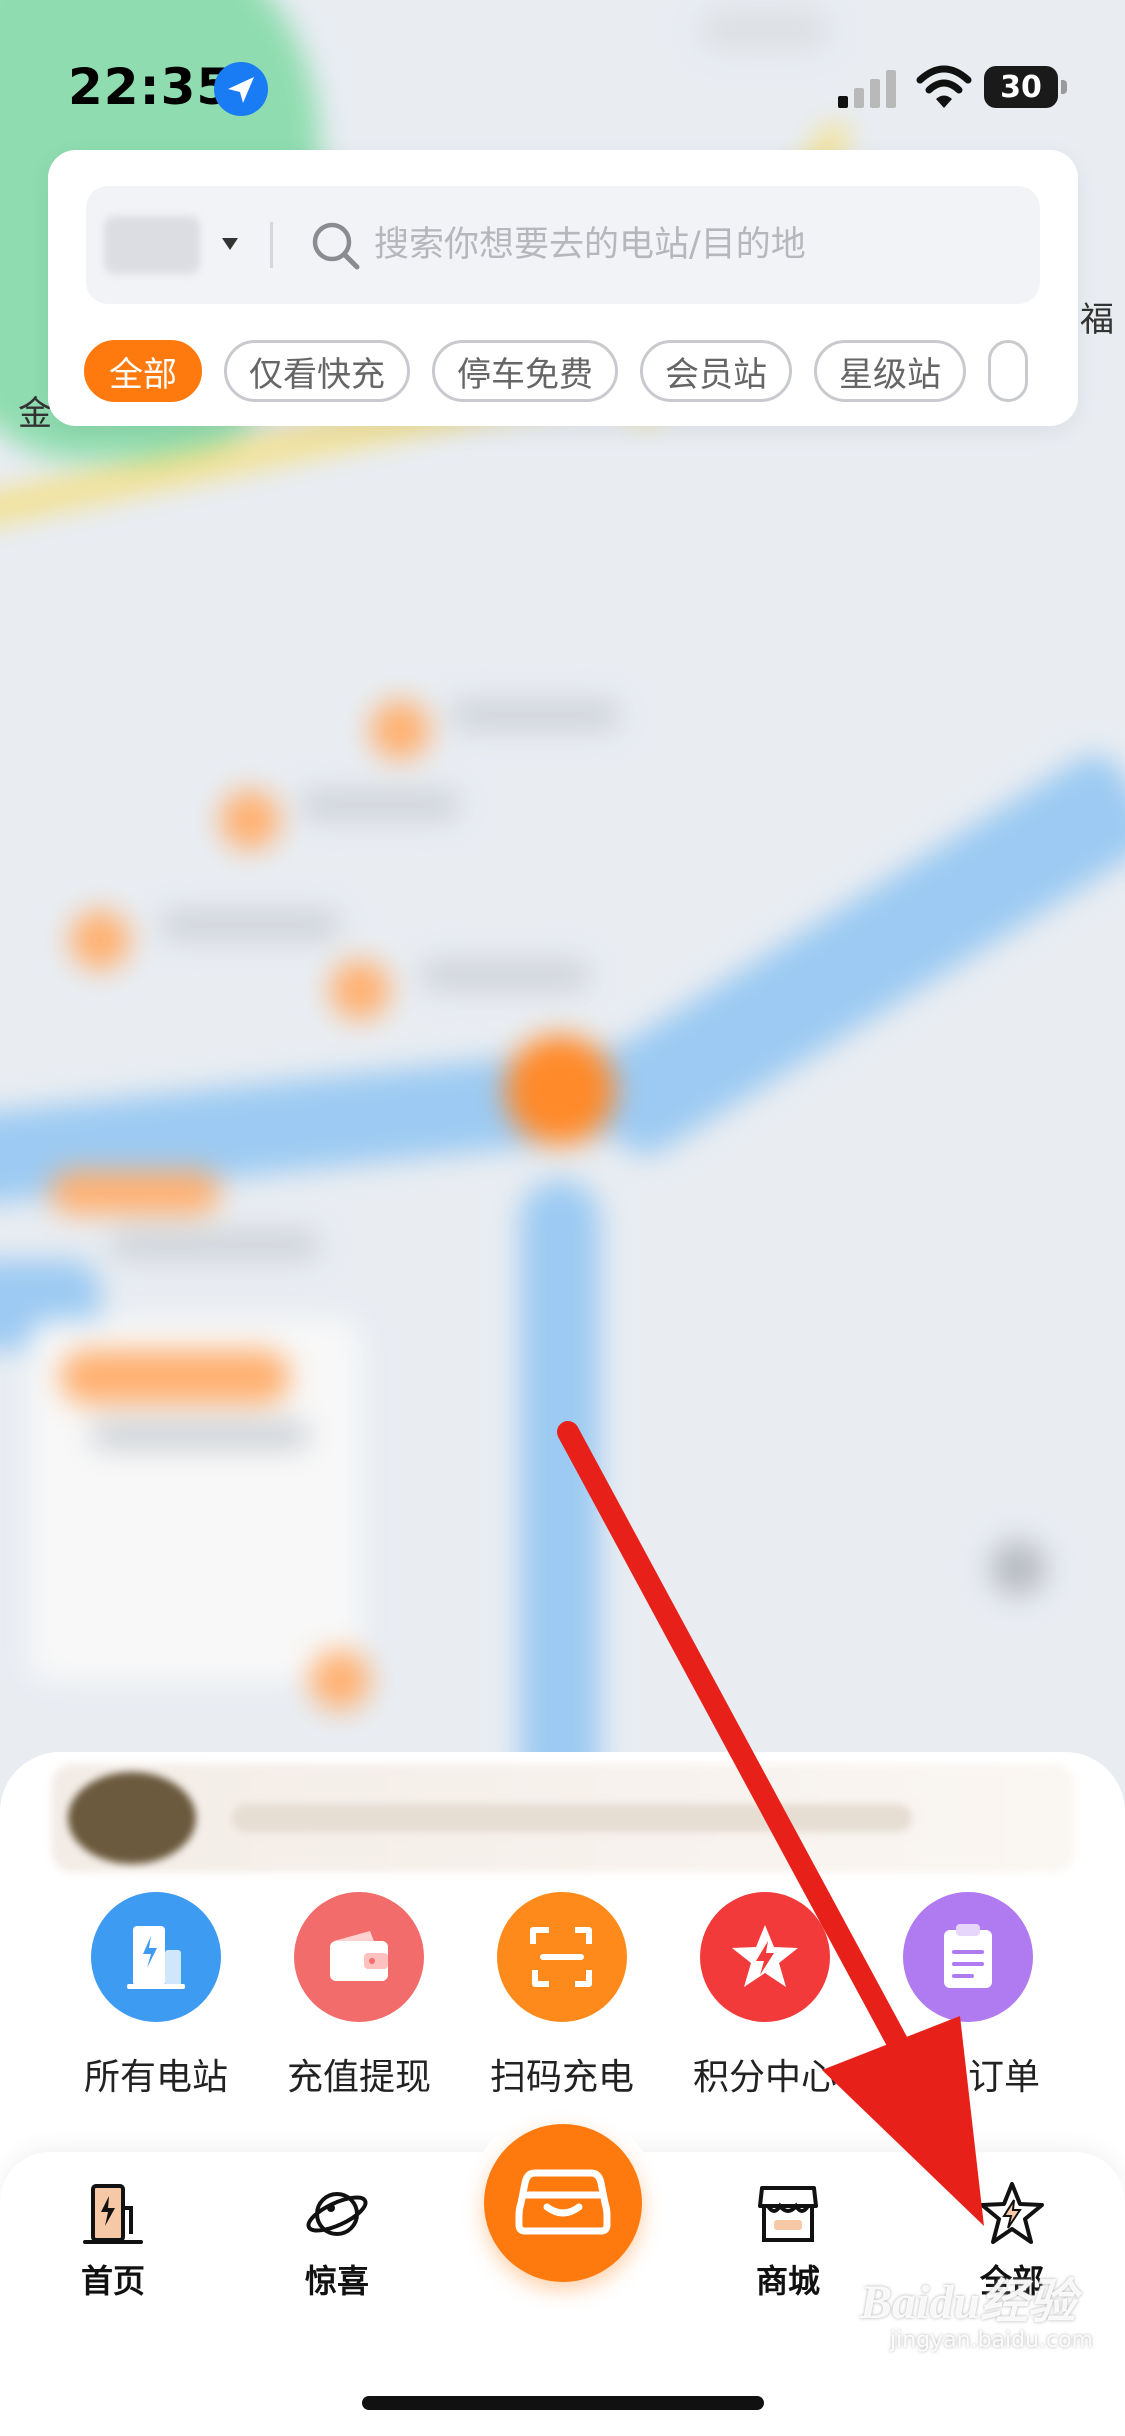  Describe the element at coordinates (1008, 371) in the screenshot. I see `filter-chip-more` at that location.